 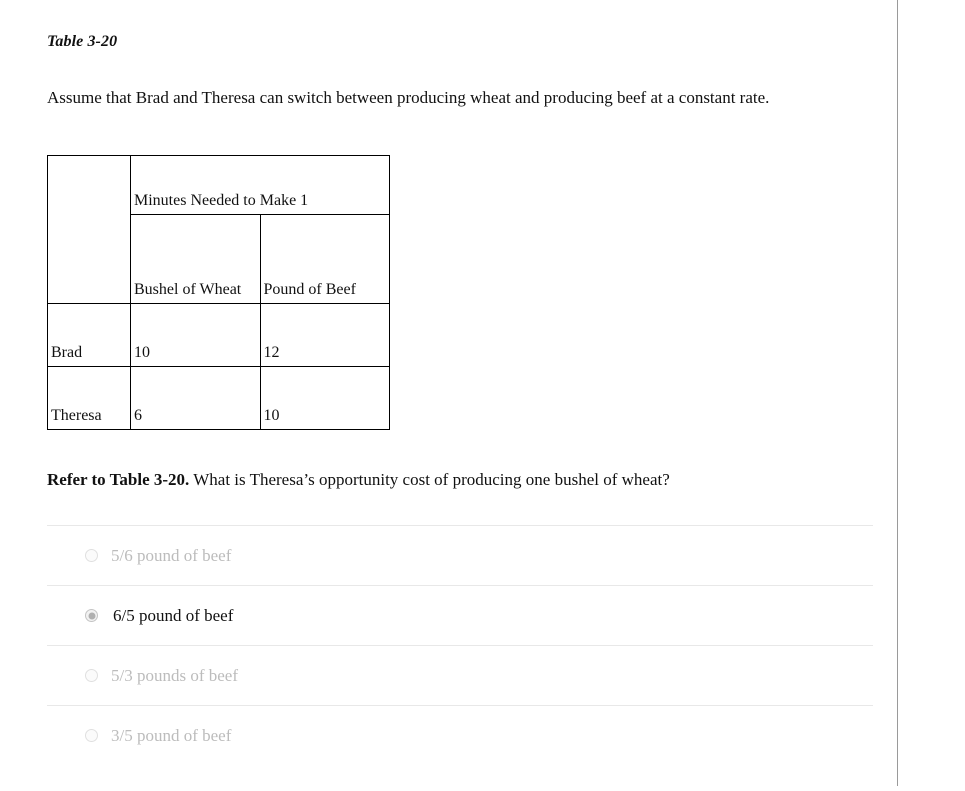 I want to click on table-row: Brad 10 12, so click(x=218, y=335).